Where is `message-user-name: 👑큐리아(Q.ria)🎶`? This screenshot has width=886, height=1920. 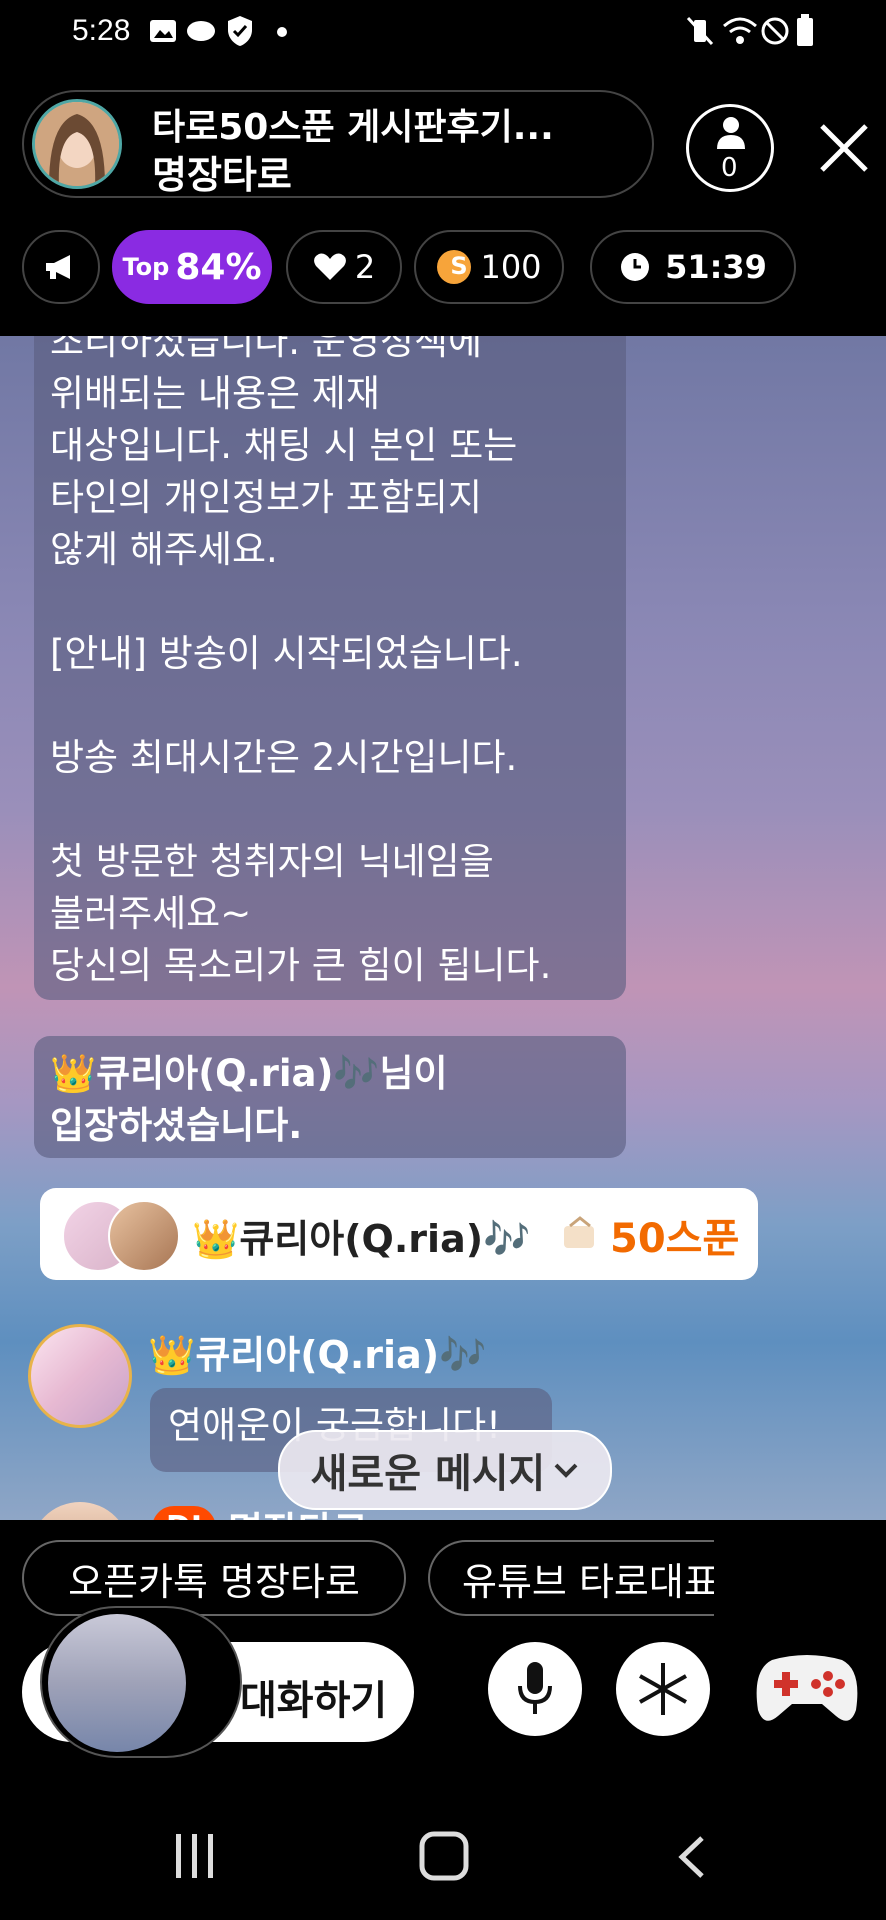
message-user-name: 👑큐리아(Q.ria)🎶 is located at coordinates (317, 1351).